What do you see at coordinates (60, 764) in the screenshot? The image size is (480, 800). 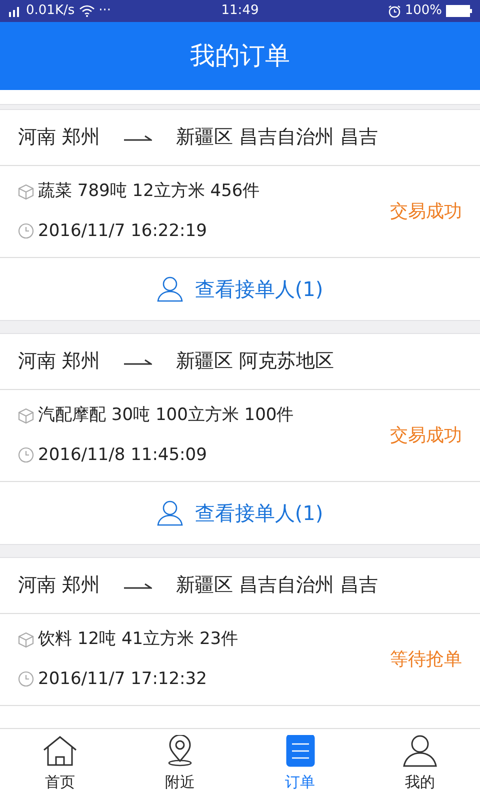 I see `tab-item: 首页` at bounding box center [60, 764].